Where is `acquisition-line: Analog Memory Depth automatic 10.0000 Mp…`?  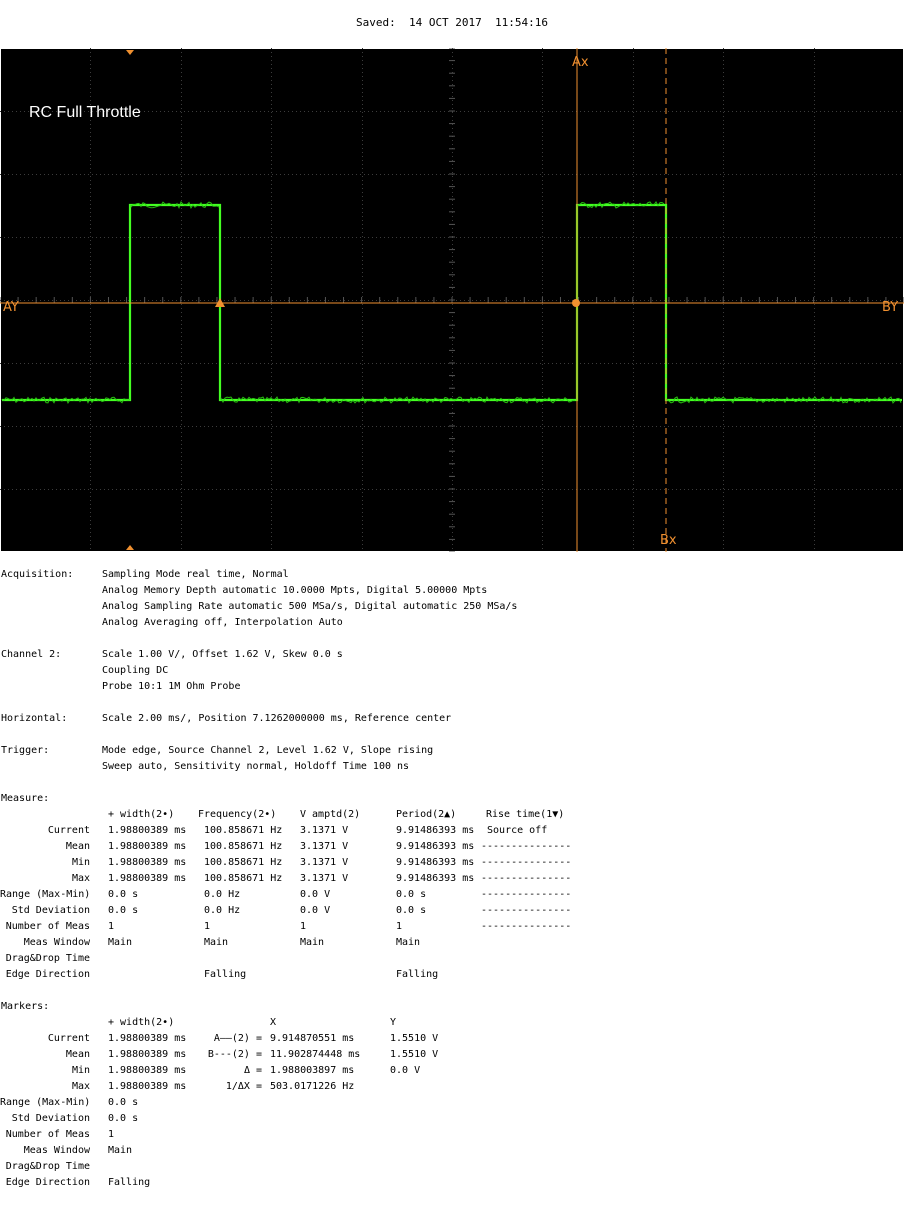 acquisition-line: Analog Memory Depth automatic 10.0000 Mp… is located at coordinates (295, 590).